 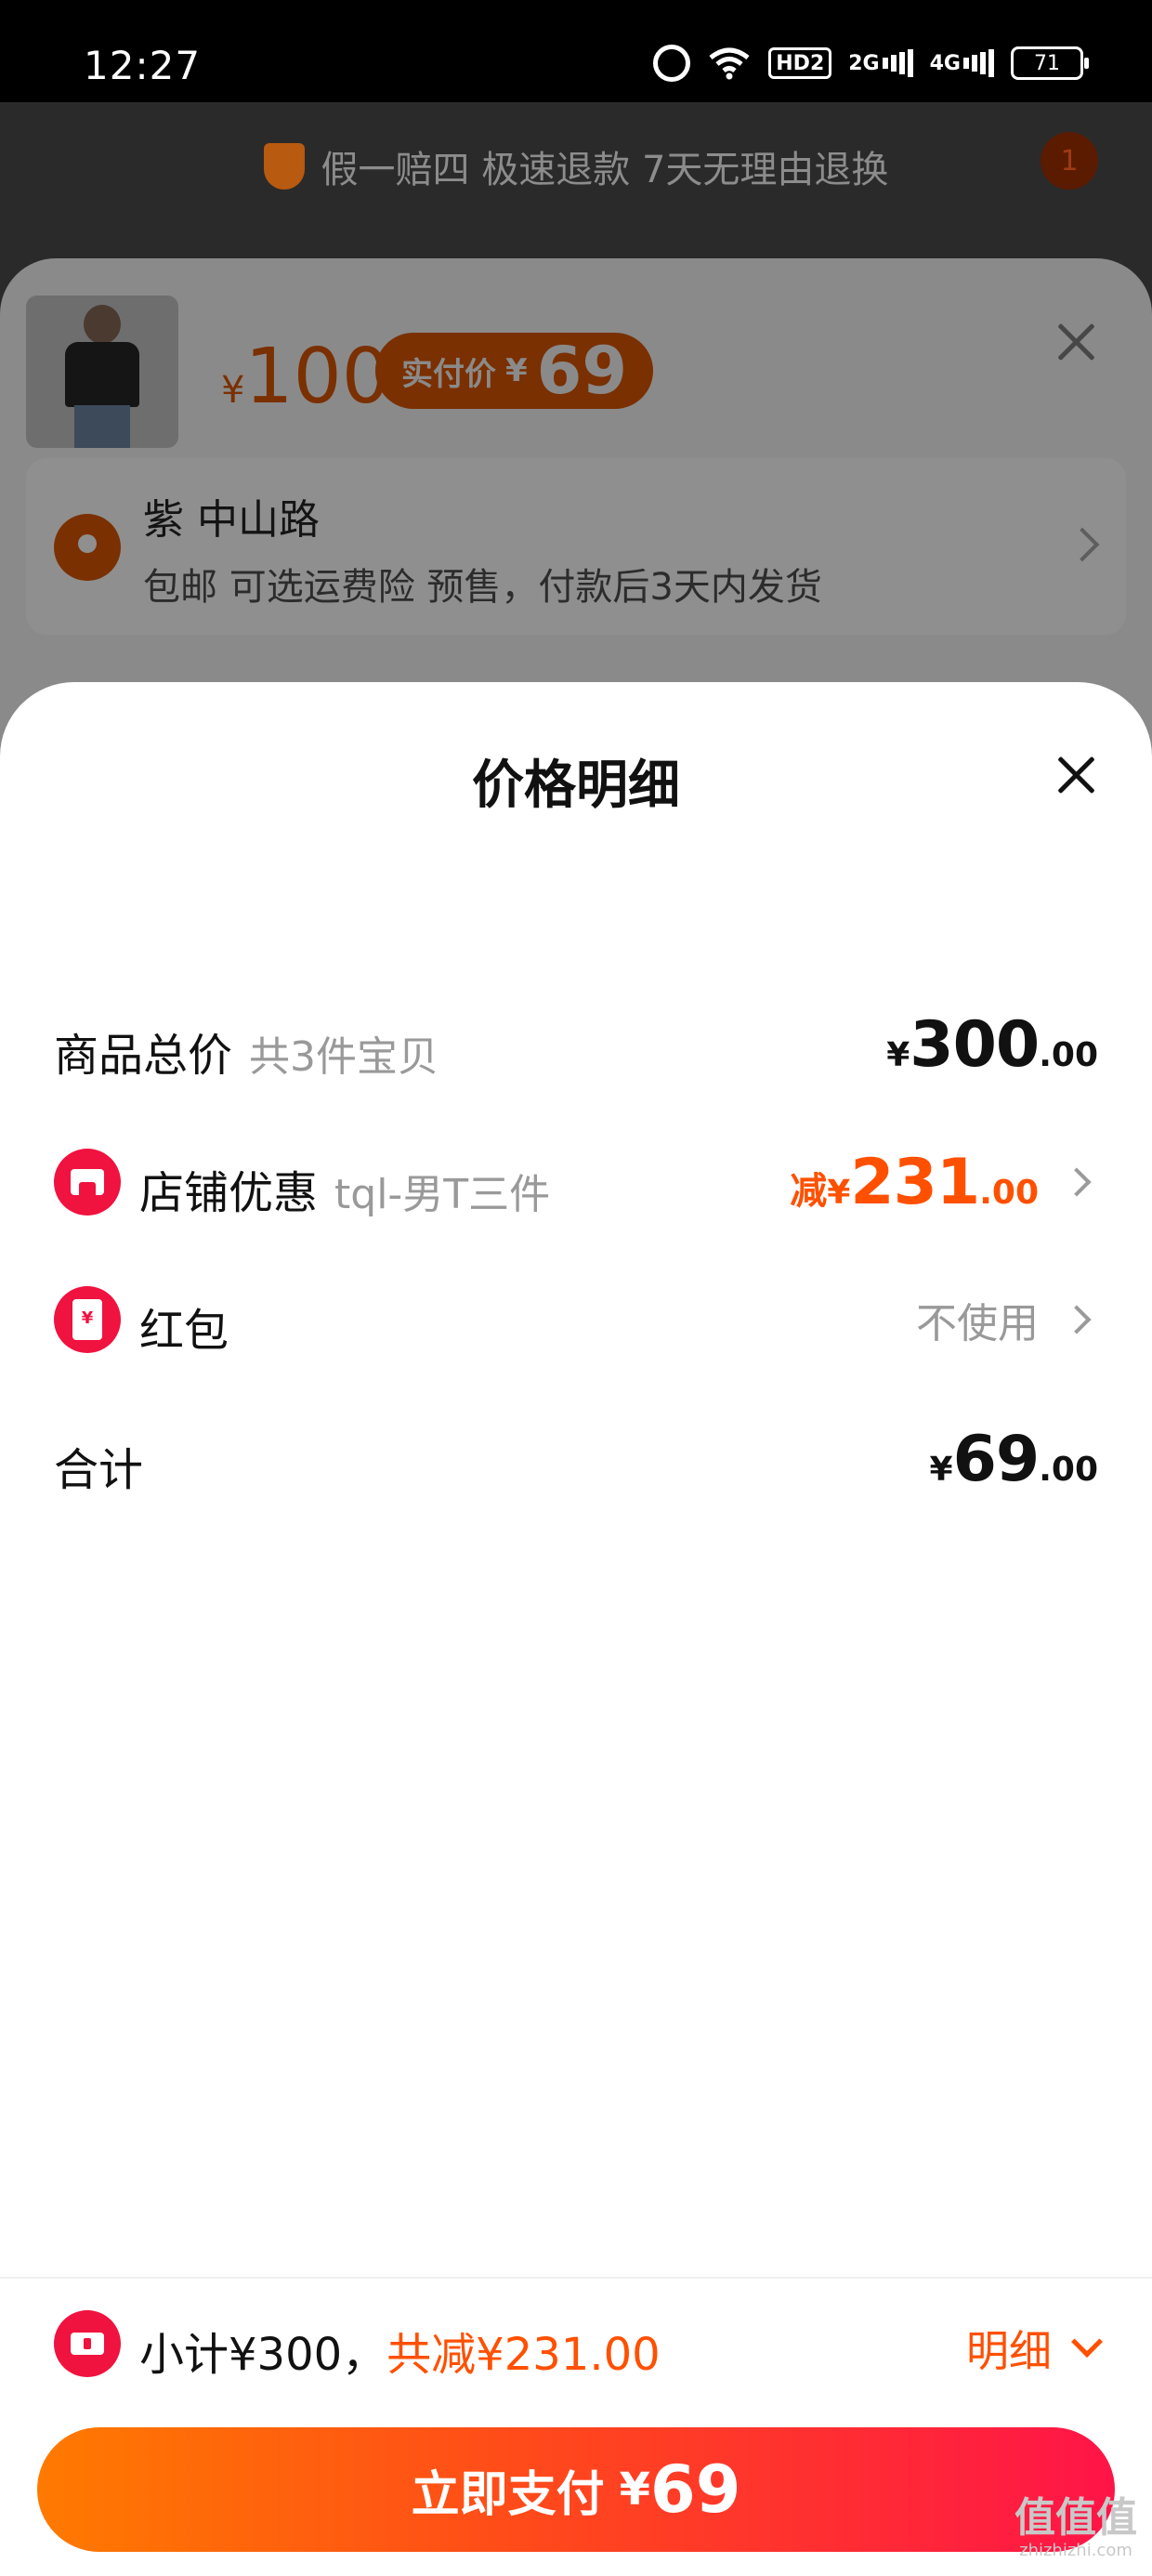 I want to click on close-icon, so click(x=1076, y=775).